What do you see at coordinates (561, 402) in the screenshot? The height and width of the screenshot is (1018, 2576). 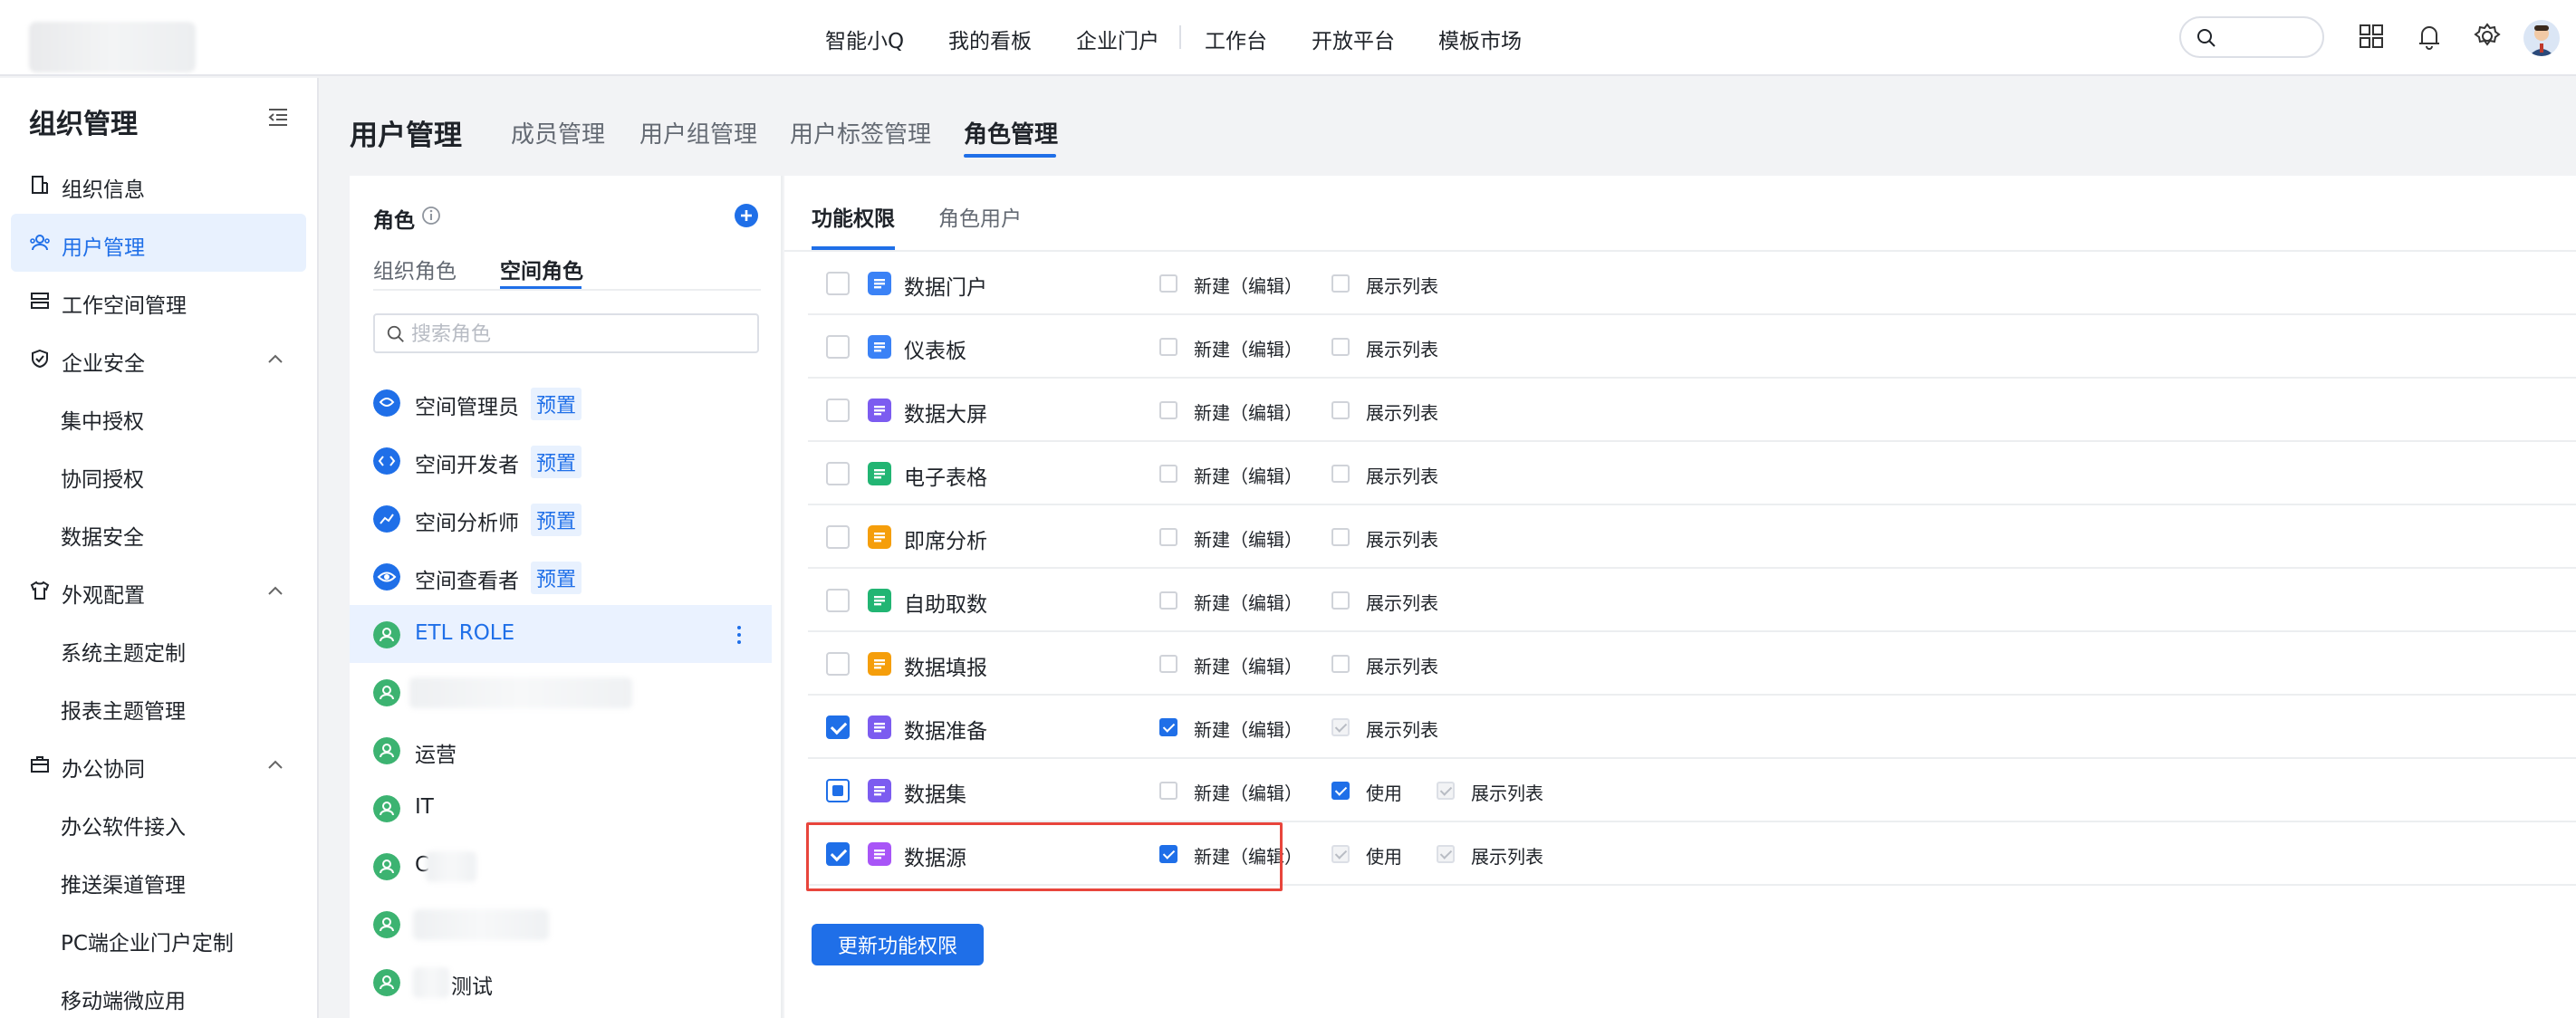 I see `role-item: 空间管理员 预置` at bounding box center [561, 402].